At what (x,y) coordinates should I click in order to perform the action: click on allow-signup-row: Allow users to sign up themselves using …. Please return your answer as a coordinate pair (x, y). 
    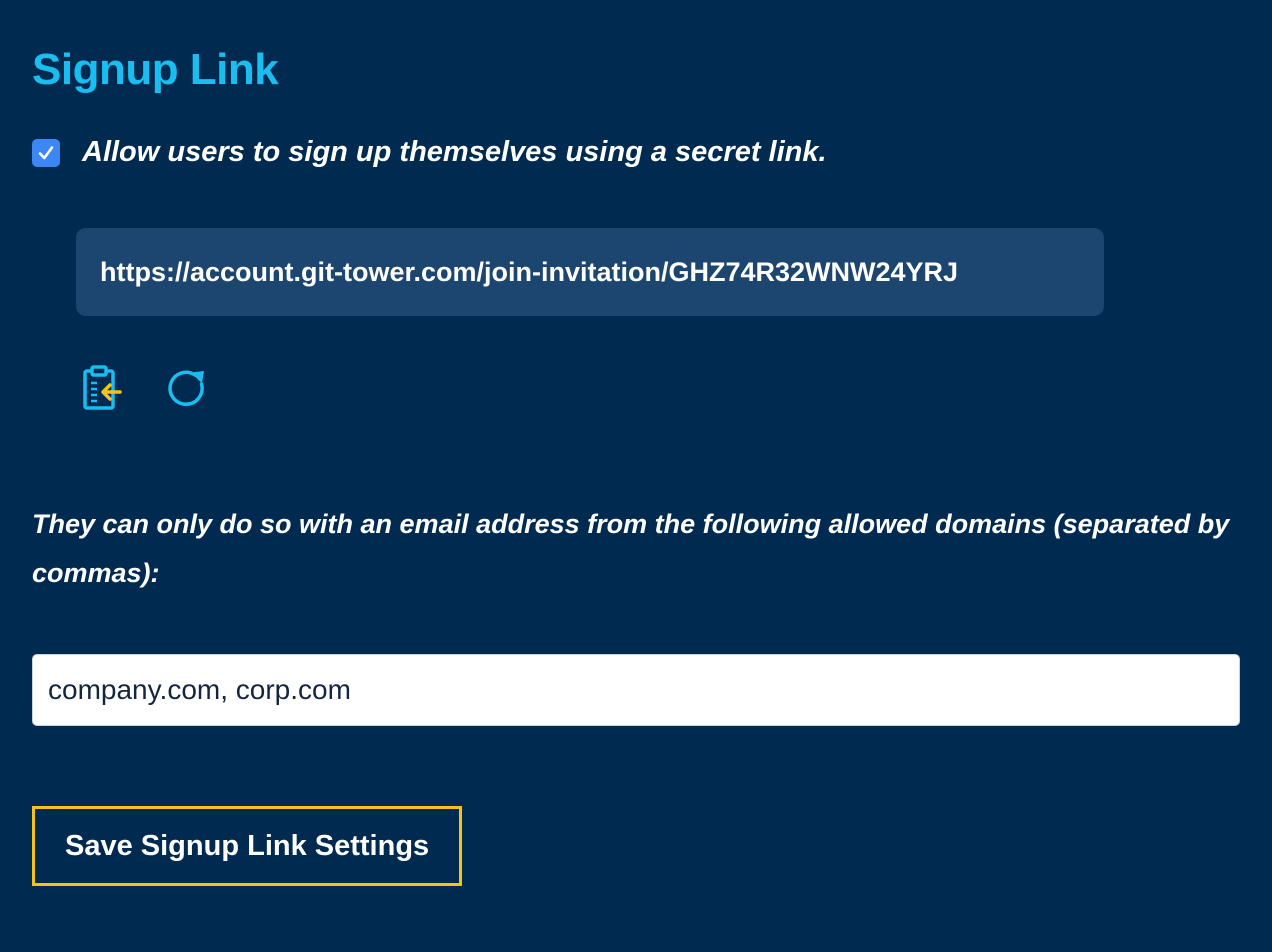
    Looking at the image, I should click on (429, 152).